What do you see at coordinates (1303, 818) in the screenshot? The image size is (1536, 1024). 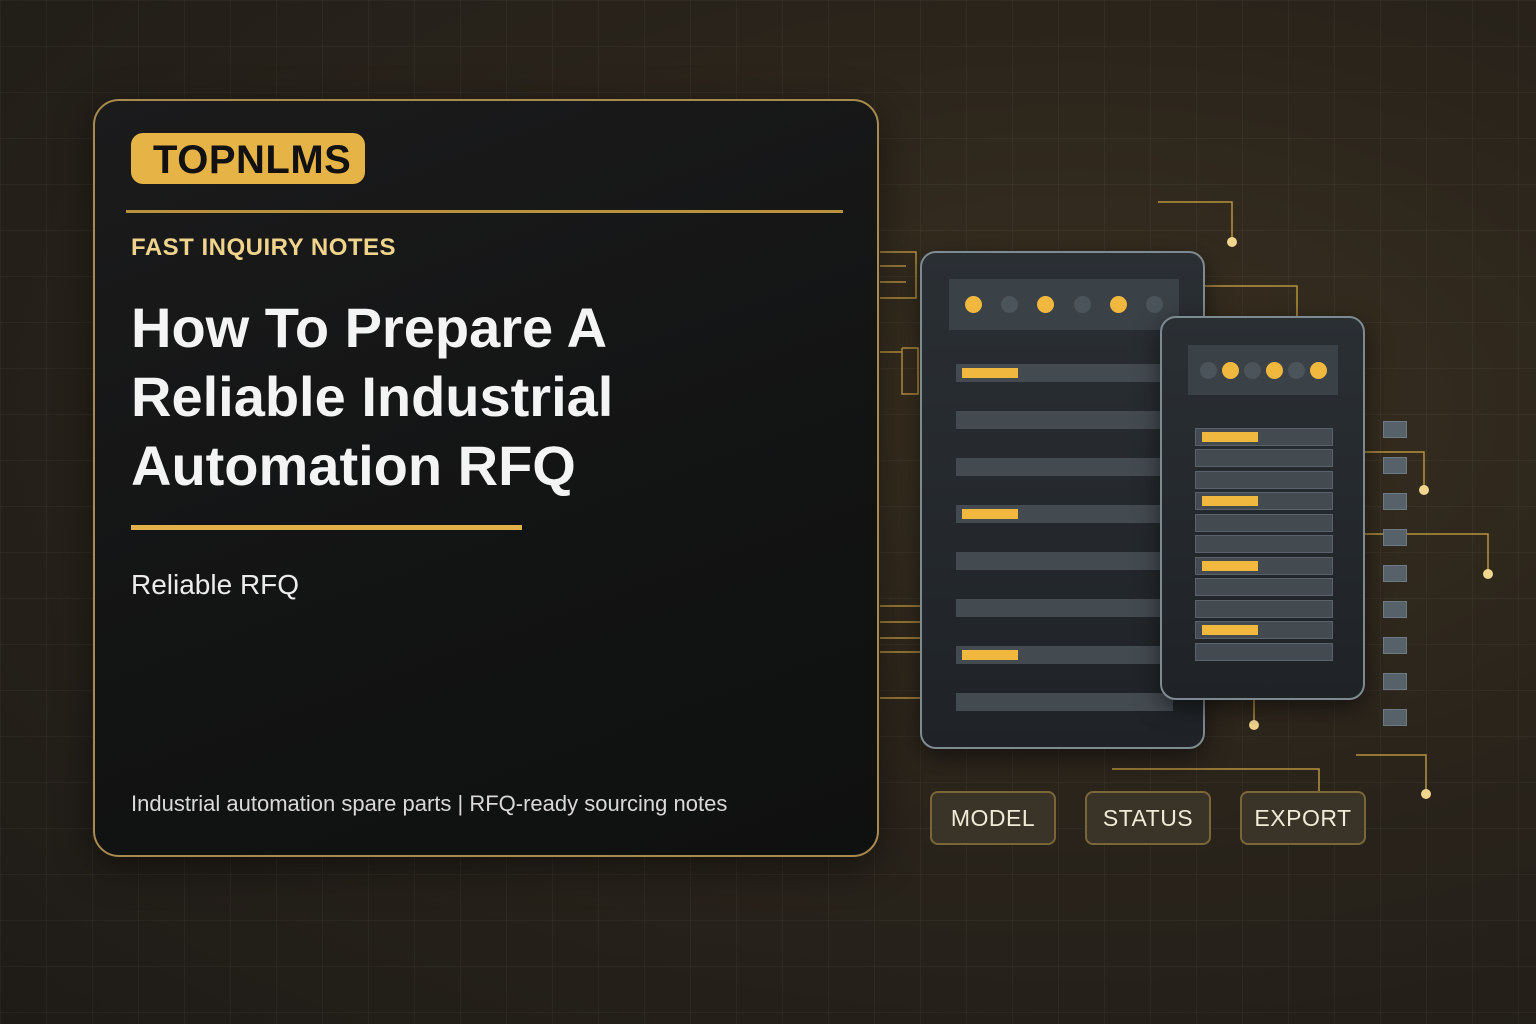 I see `export-button: EXPORT` at bounding box center [1303, 818].